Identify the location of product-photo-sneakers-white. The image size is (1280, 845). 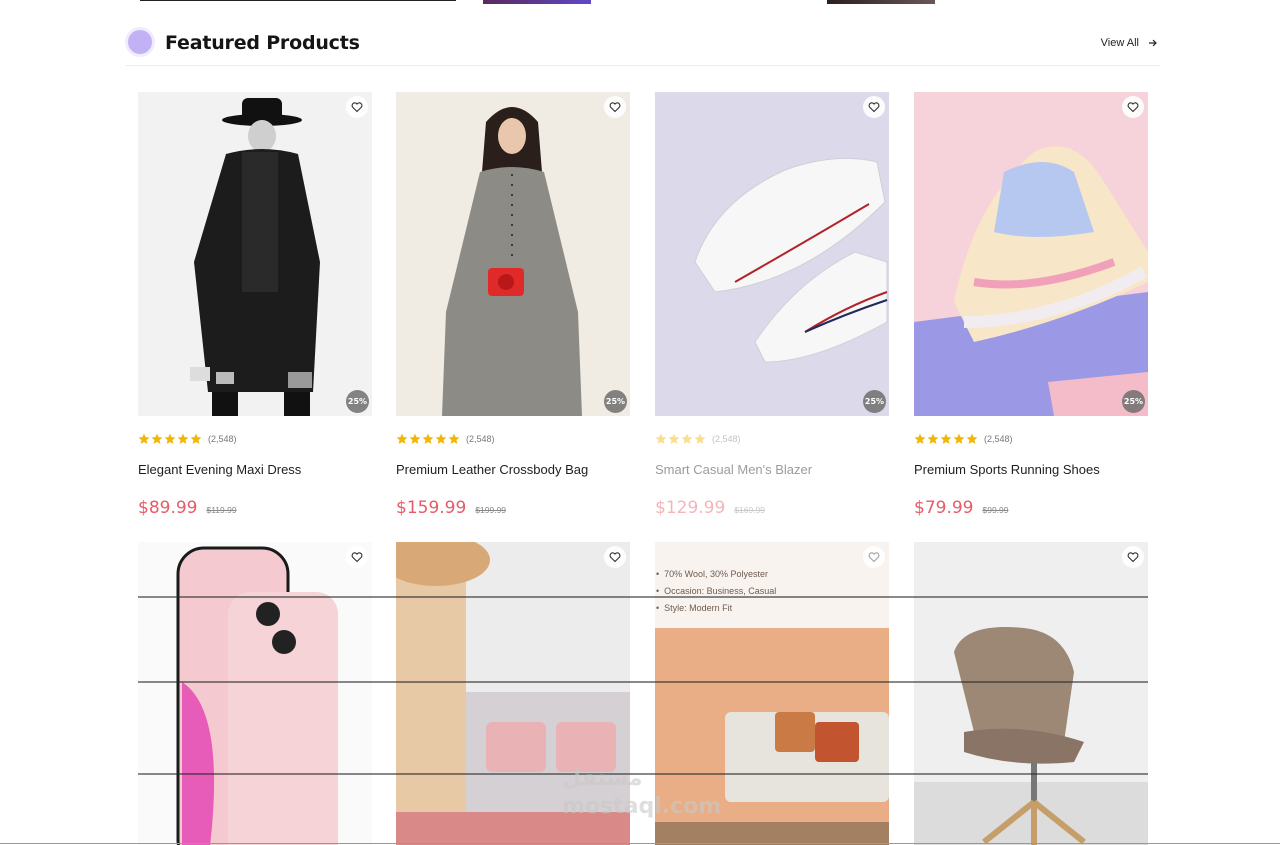
(772, 254).